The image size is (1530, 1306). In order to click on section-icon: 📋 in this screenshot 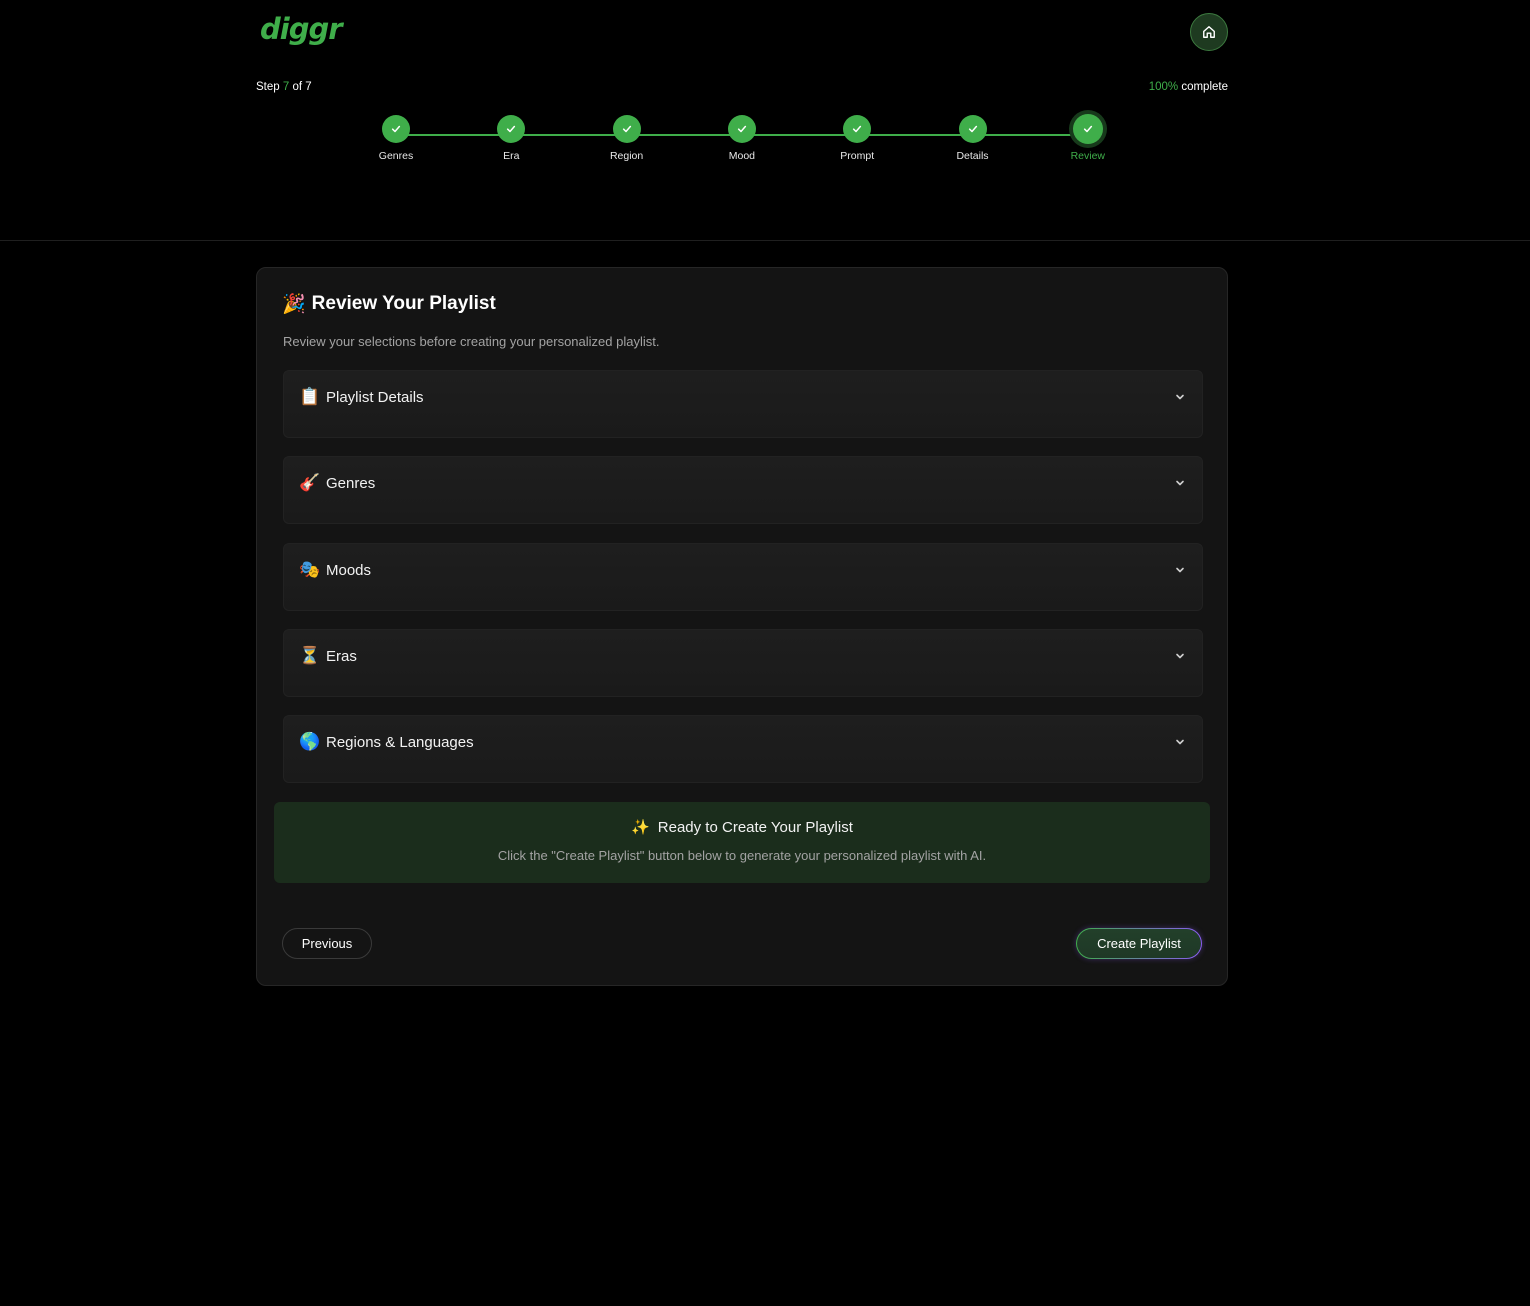, I will do `click(310, 396)`.